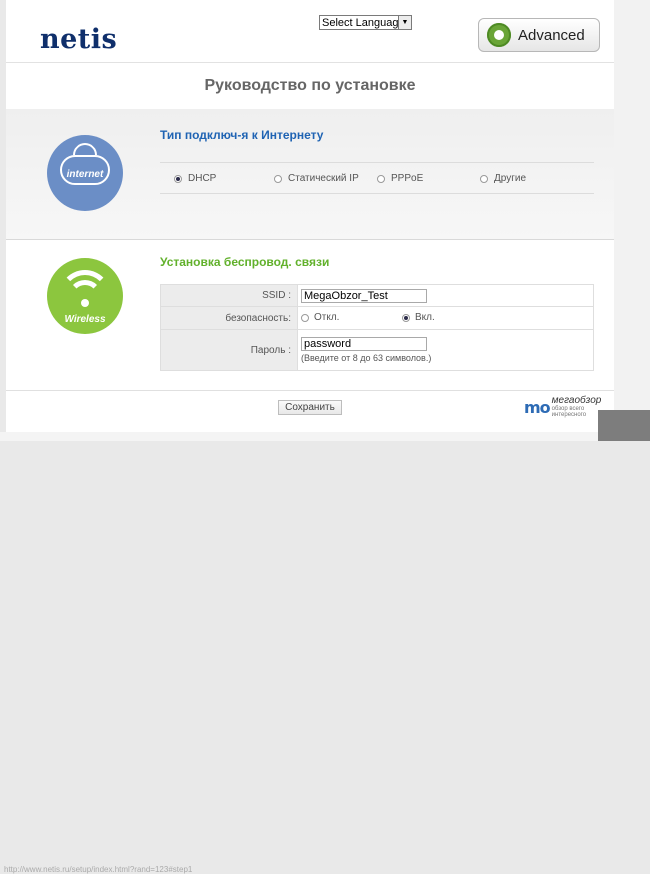 The image size is (650, 874). I want to click on ssid-input: MegaObzor_Test, so click(364, 295).